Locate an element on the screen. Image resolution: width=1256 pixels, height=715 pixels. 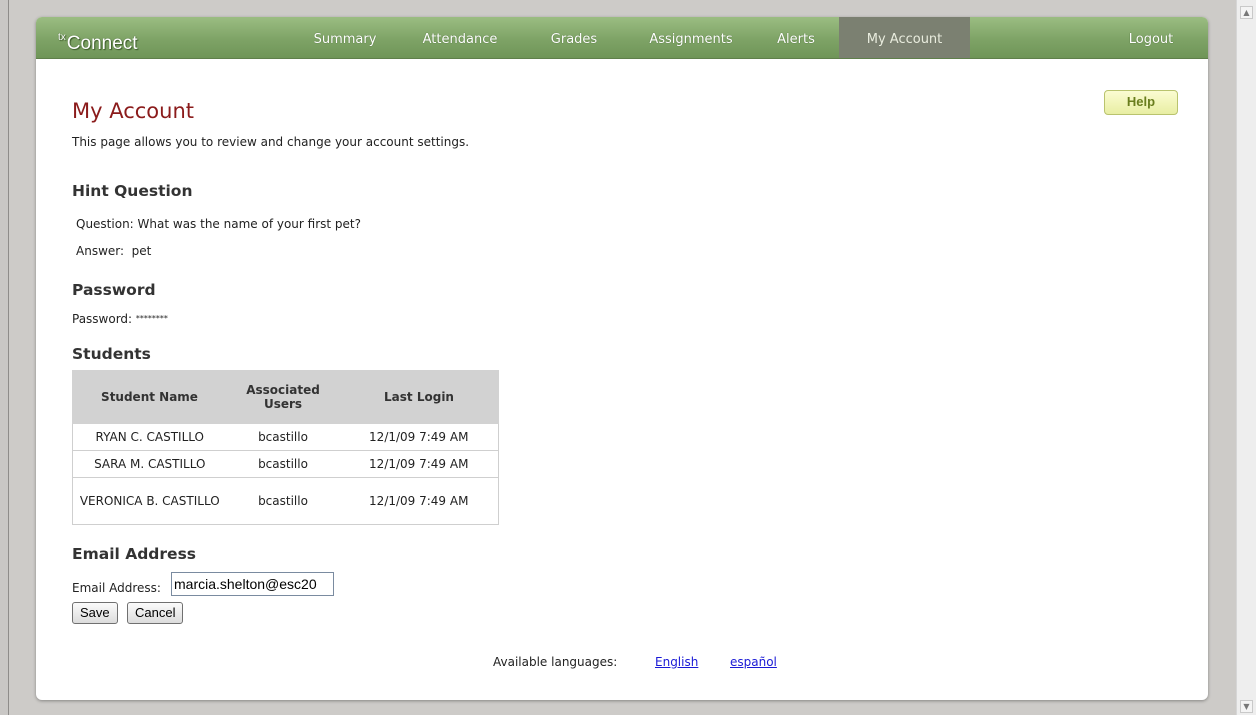
email-field is located at coordinates (252, 584).